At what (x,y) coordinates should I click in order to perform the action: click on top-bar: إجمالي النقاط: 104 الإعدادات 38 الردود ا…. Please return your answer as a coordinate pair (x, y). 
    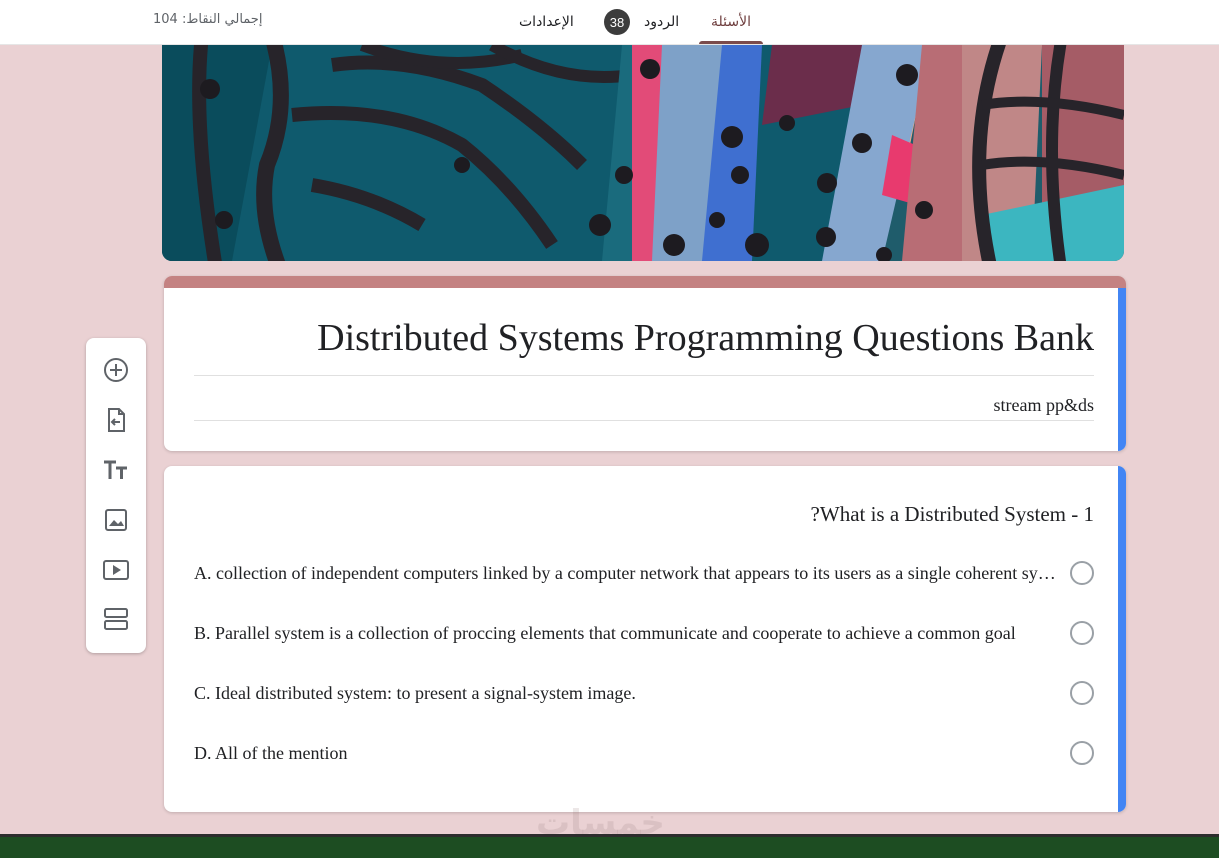
    Looking at the image, I should click on (609, 22).